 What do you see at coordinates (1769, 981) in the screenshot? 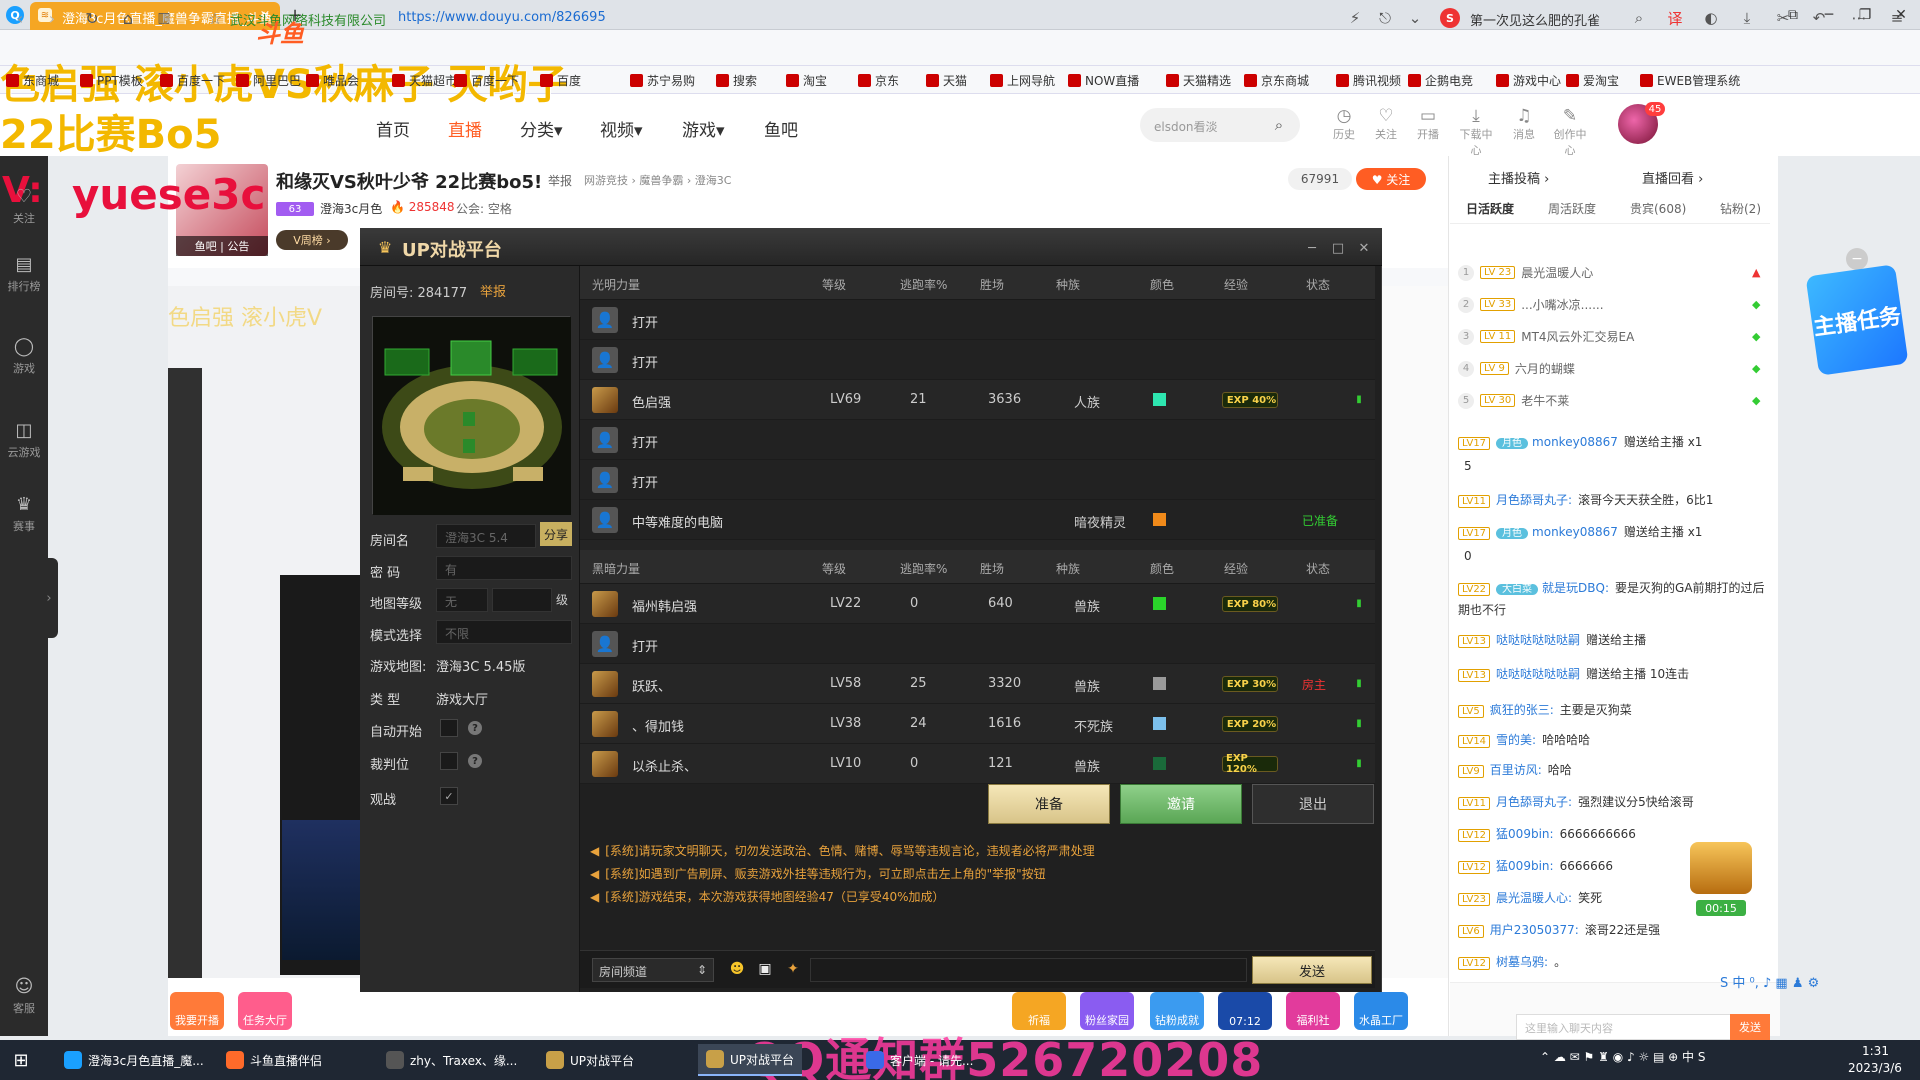
I see `ime-toolbar: S 中 ⁰, ♪ ▦ ♟ ⚙` at bounding box center [1769, 981].